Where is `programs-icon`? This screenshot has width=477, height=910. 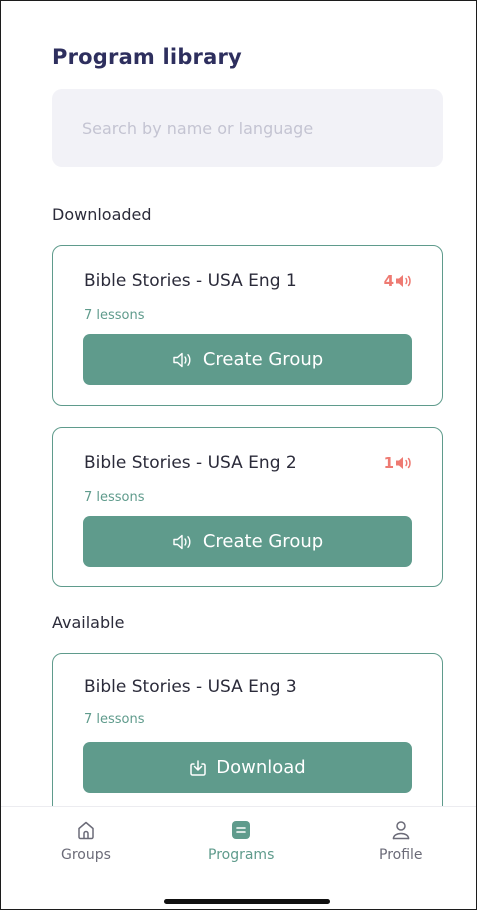
programs-icon is located at coordinates (241, 832).